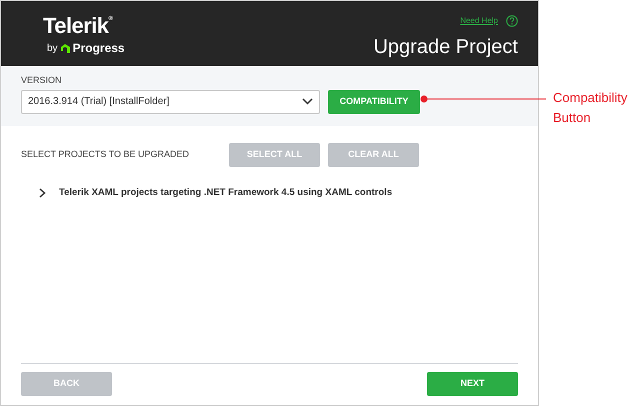 The height and width of the screenshot is (411, 639). I want to click on annotation-text: Compatibility, so click(590, 98).